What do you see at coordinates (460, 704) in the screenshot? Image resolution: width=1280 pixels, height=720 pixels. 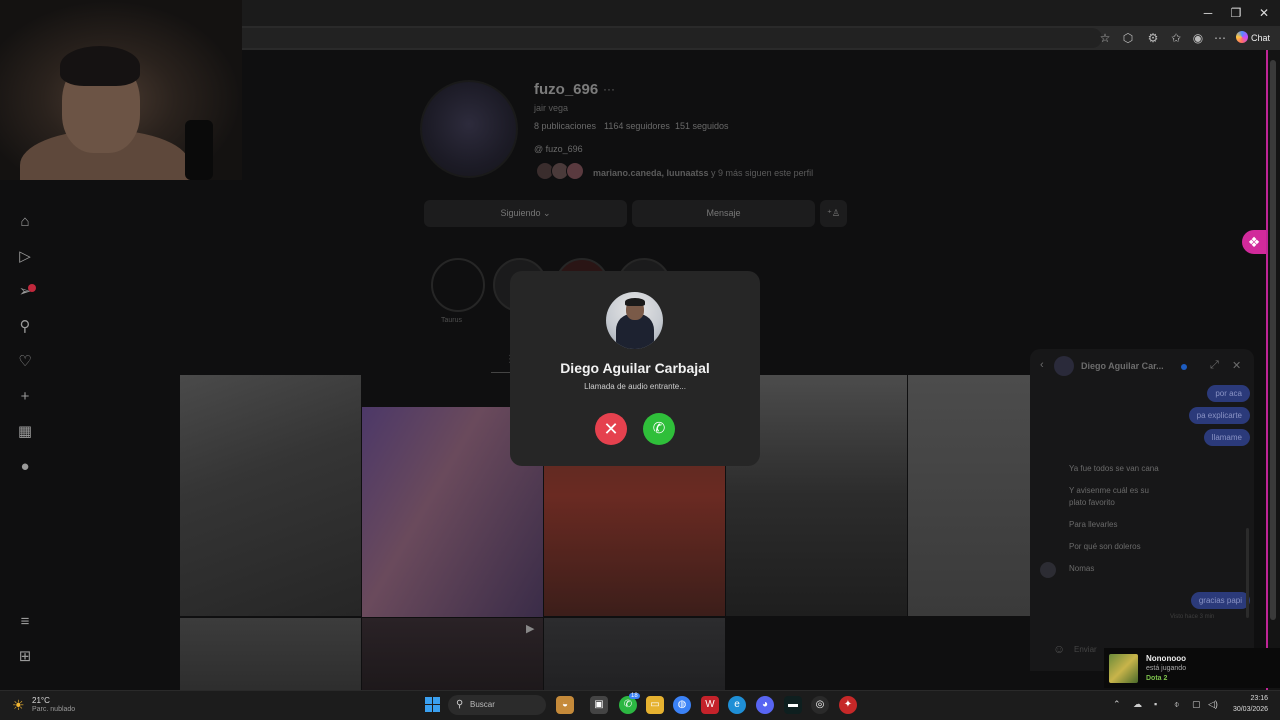 I see `search-magnifier-icon: ⚲` at bounding box center [460, 704].